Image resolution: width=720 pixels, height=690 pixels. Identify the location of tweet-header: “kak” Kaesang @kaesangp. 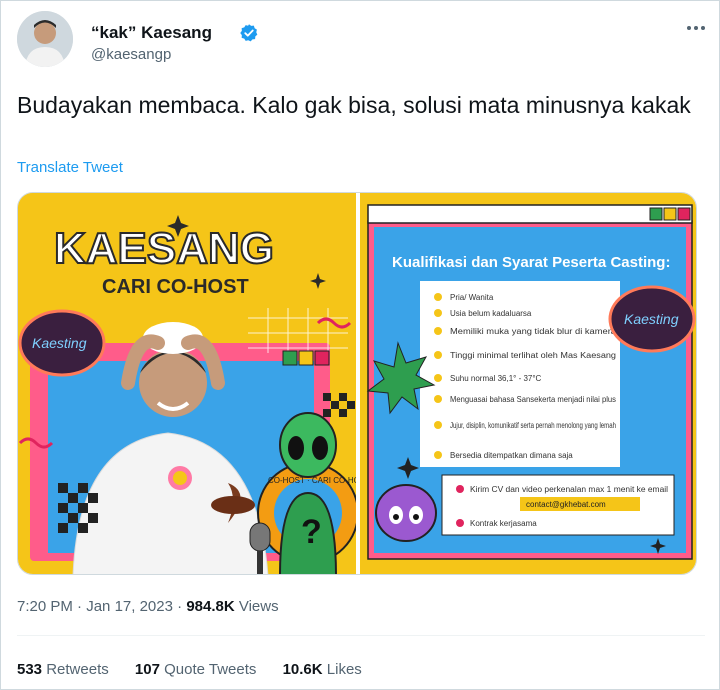
(362, 39).